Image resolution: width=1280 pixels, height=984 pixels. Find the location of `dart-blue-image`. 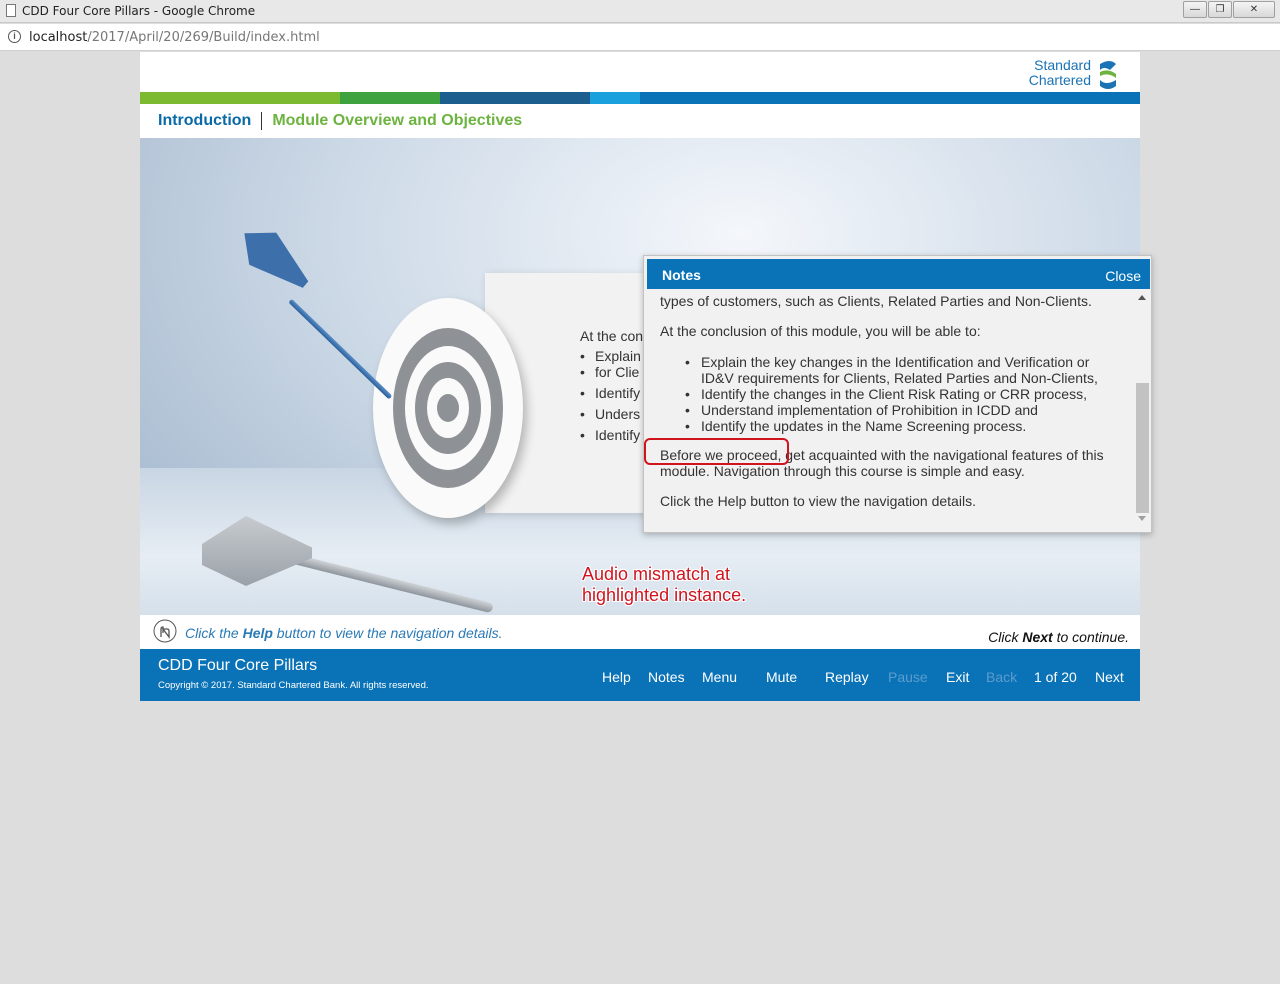

dart-blue-image is located at coordinates (340, 349).